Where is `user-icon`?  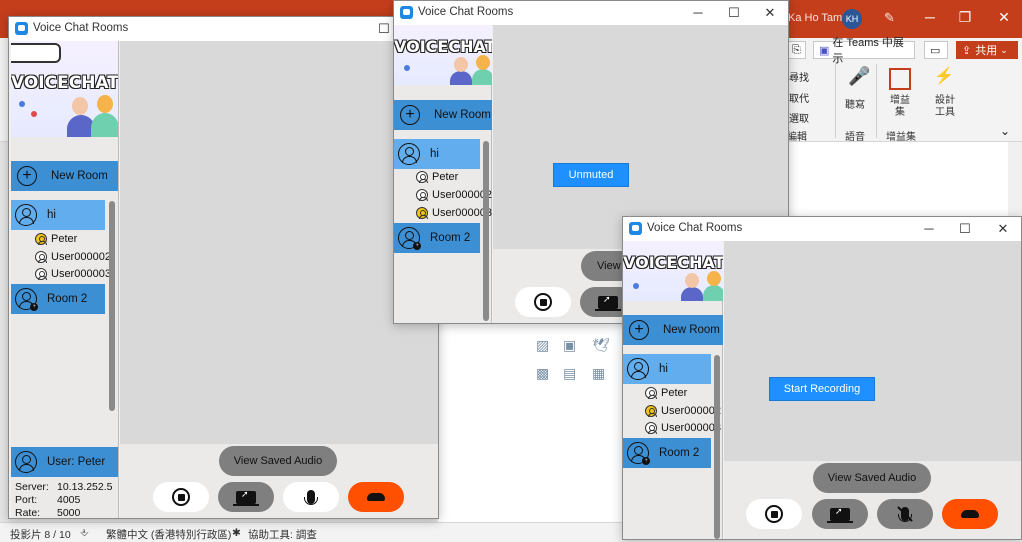
user-icon is located at coordinates (651, 393).